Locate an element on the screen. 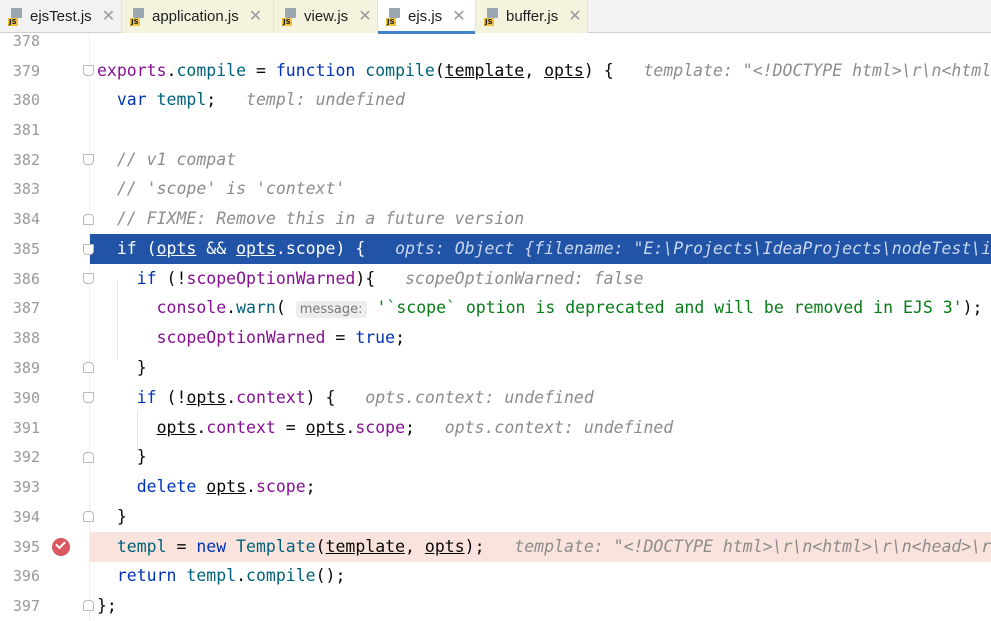 Image resolution: width=991 pixels, height=621 pixels. line-number: 391 is located at coordinates (26, 428).